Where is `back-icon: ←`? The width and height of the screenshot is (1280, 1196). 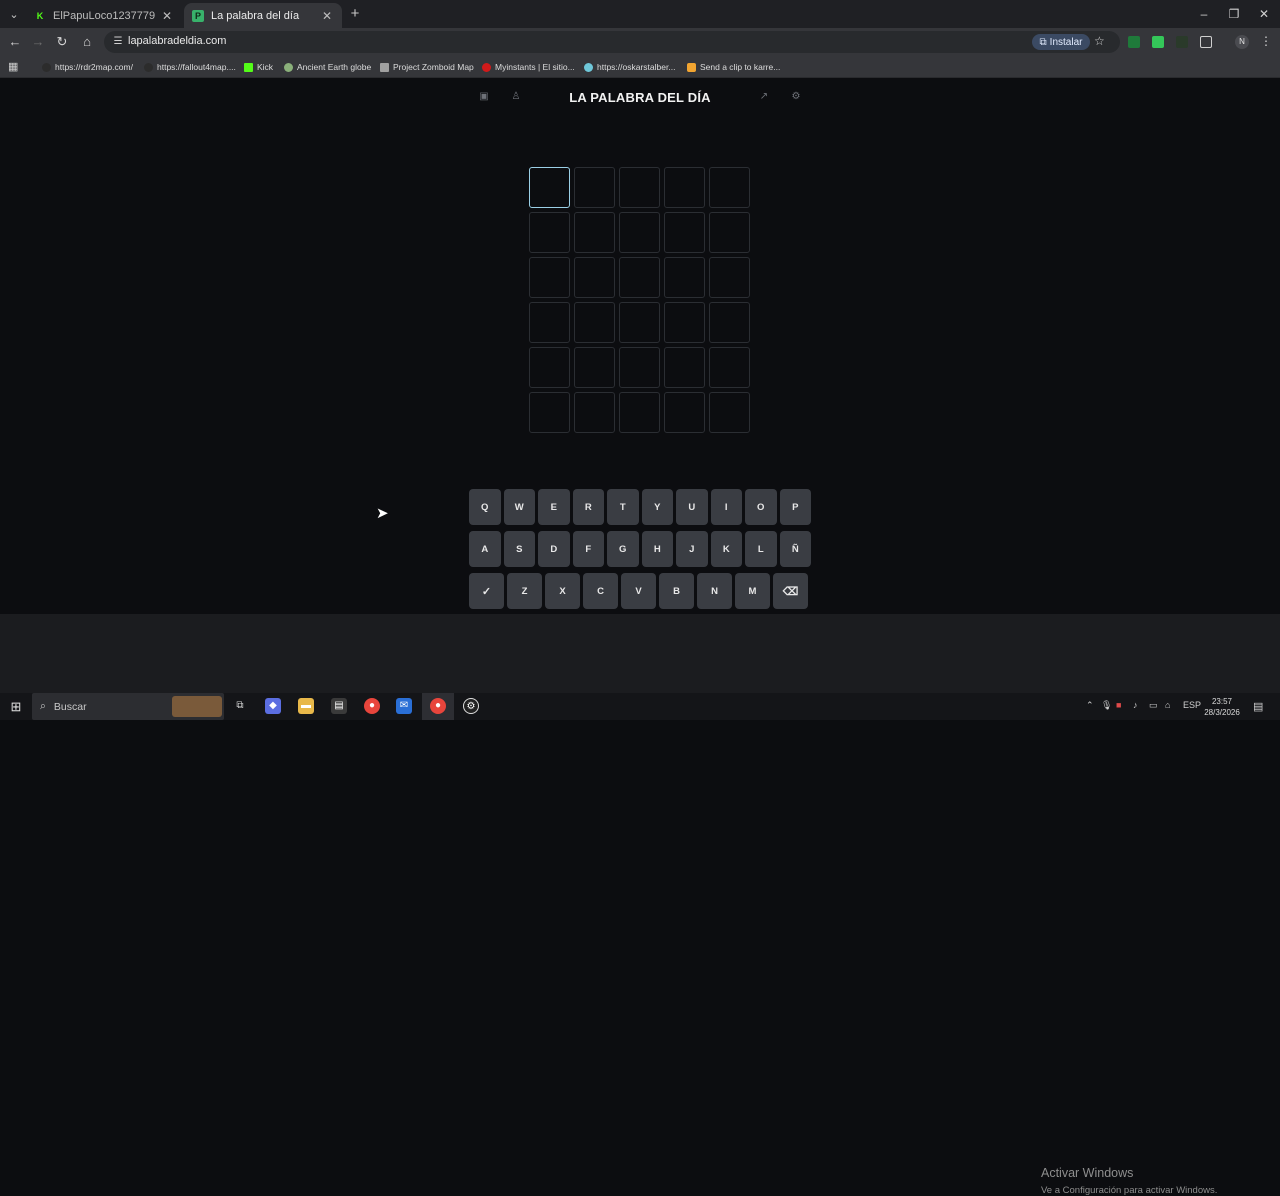
back-icon: ← is located at coordinates (15, 42).